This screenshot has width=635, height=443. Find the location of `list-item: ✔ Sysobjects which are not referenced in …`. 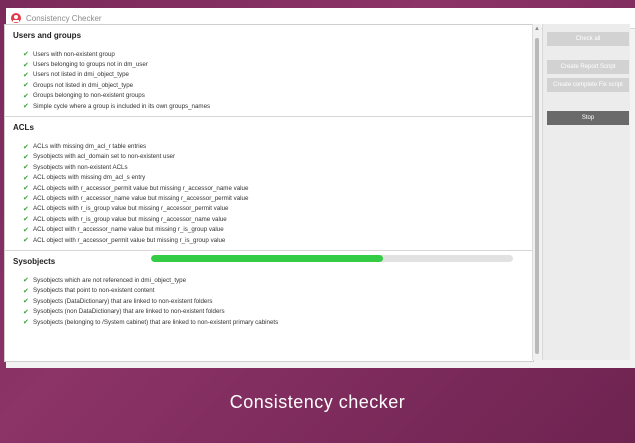

list-item: ✔ Sysobjects which are not referenced in … is located at coordinates (105, 280).